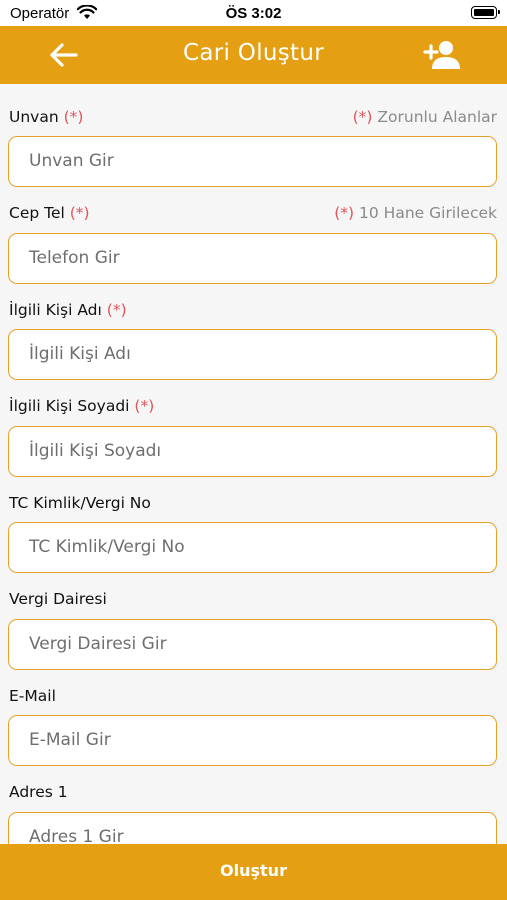  I want to click on contact-surname-label: İlgili Kişi Soyadi, so click(69, 406).